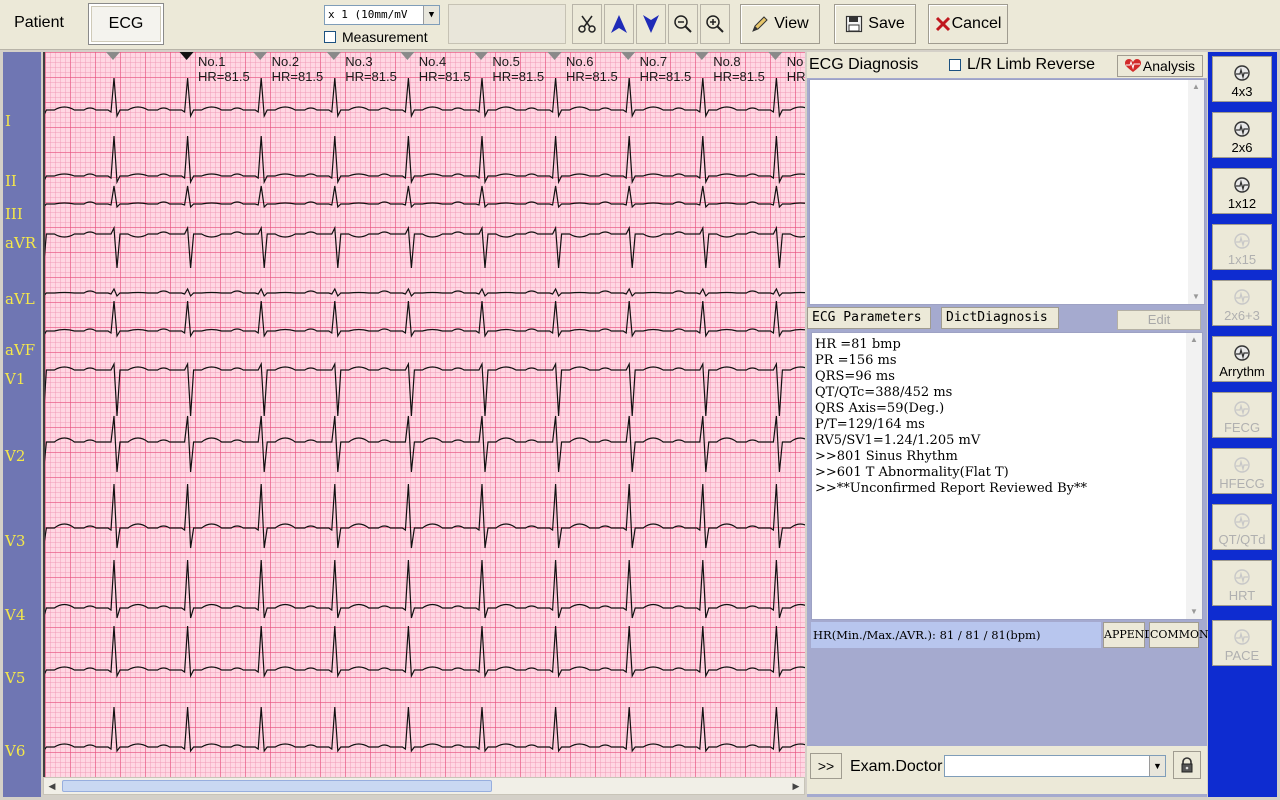 Image resolution: width=1280 pixels, height=800 pixels. What do you see at coordinates (976, 23) in the screenshot?
I see `cancel-label: Cancel` at bounding box center [976, 23].